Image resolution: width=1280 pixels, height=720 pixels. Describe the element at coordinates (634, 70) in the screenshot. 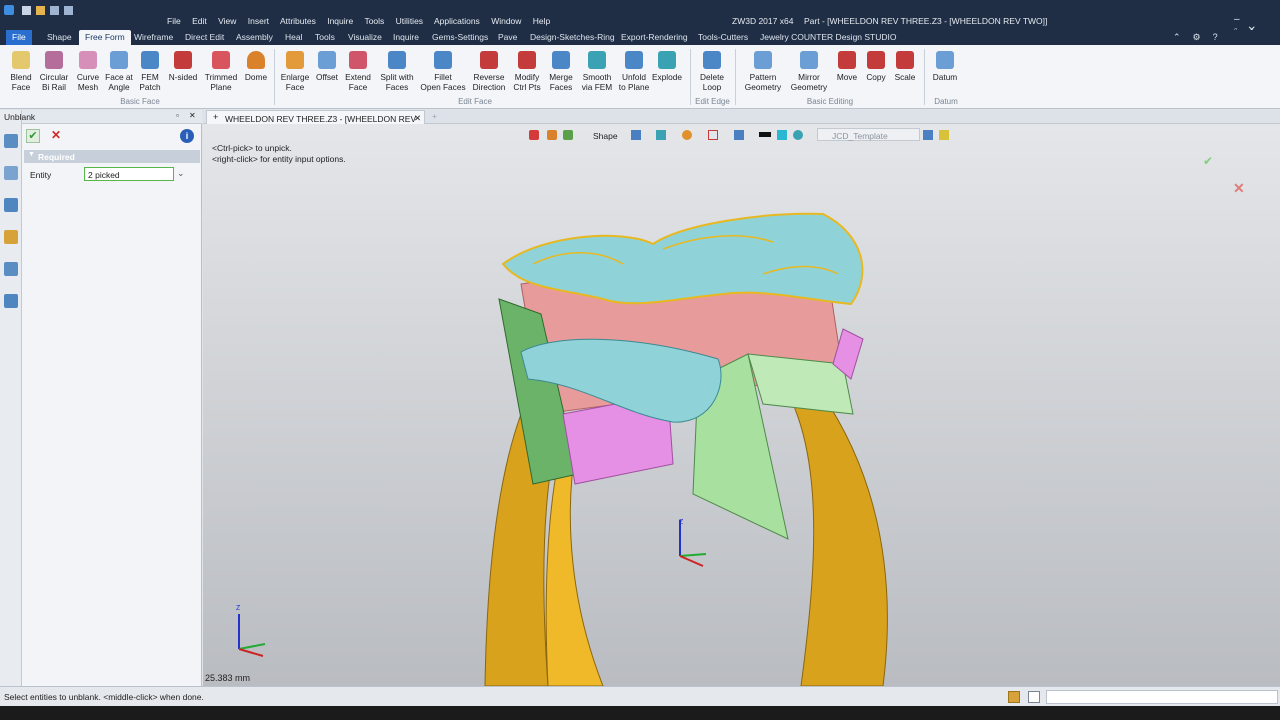

I see `unfold-to-plane-button: Unfold to Plane` at that location.